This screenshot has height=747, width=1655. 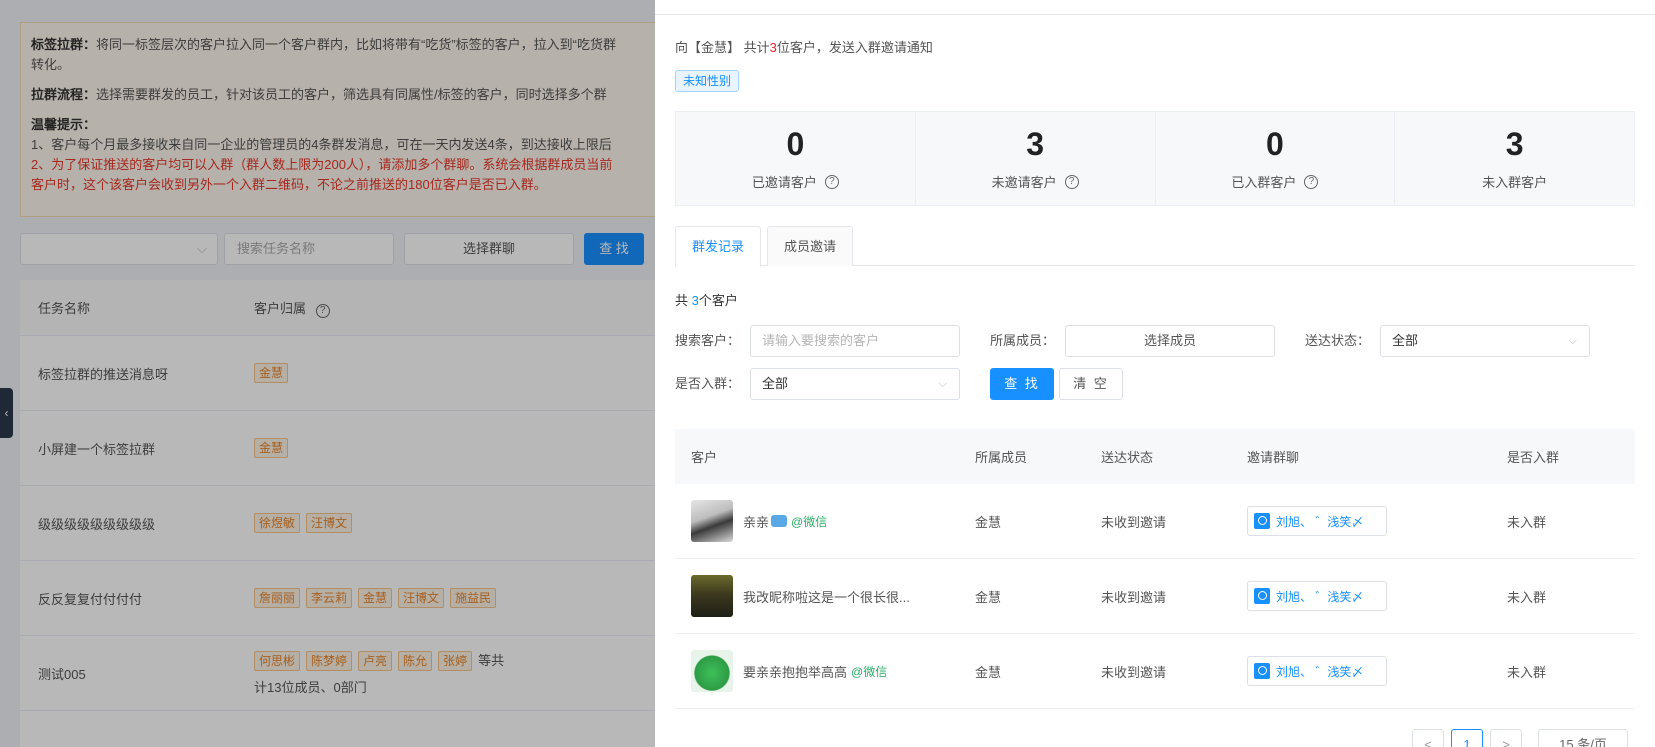 What do you see at coordinates (695, 300) in the screenshot?
I see `total-count: 3` at bounding box center [695, 300].